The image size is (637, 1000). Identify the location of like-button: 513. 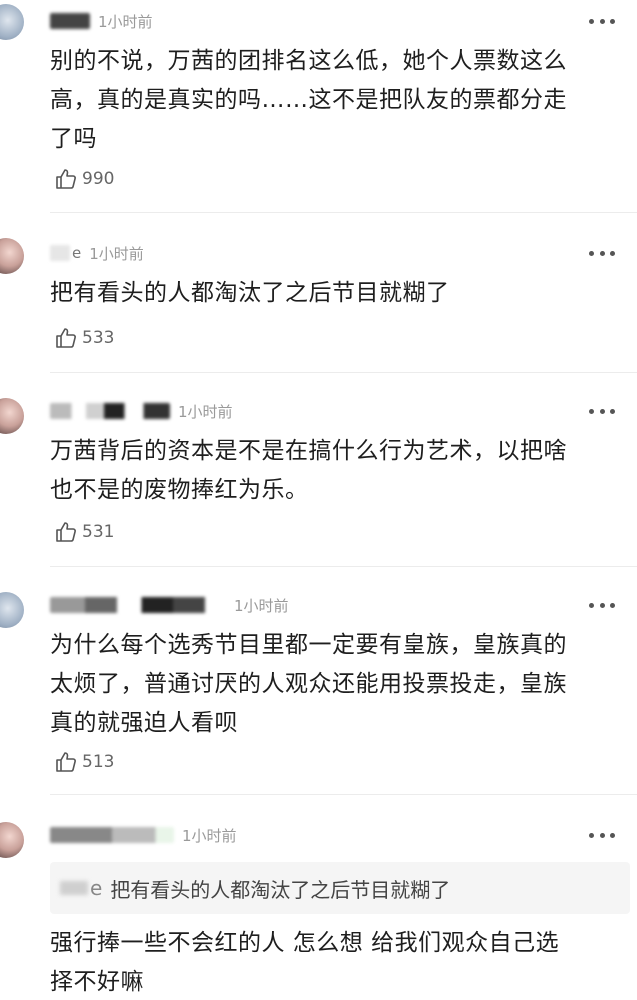
(84, 762).